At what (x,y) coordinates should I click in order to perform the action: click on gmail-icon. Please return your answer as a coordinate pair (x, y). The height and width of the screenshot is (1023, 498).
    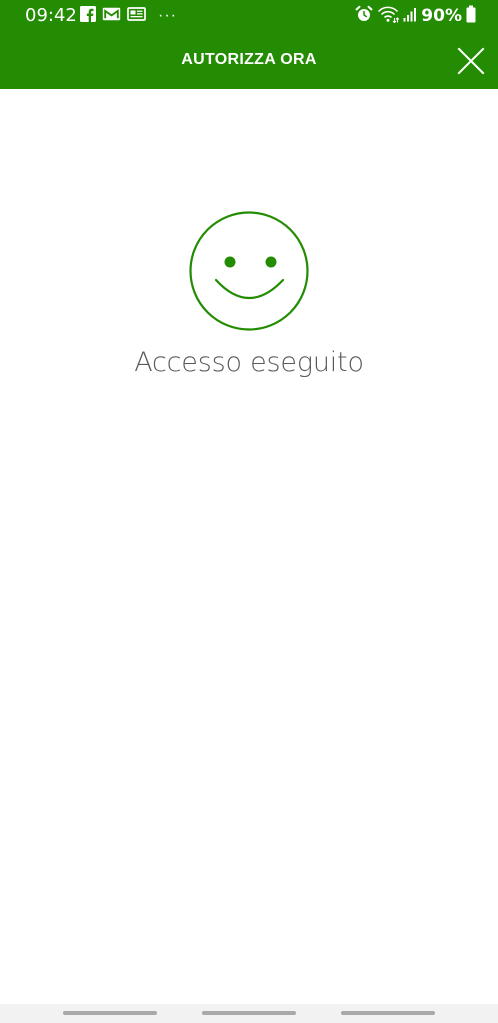
    Looking at the image, I should click on (111, 16).